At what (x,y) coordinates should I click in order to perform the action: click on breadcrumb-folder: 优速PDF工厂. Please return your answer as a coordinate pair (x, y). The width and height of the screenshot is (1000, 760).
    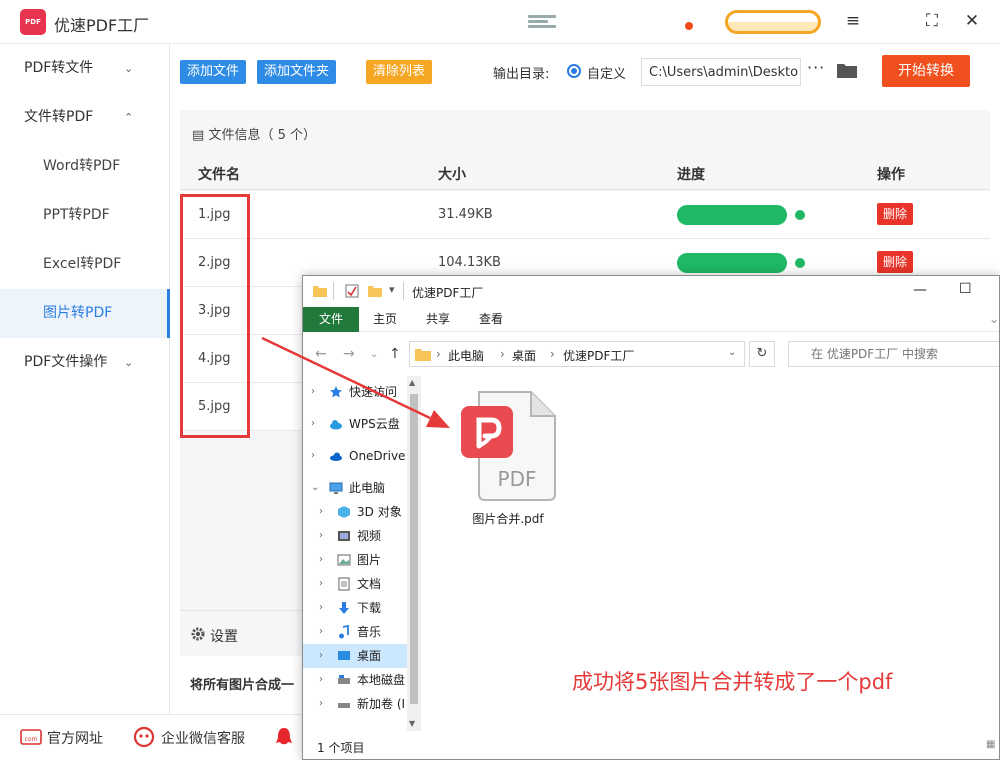
    Looking at the image, I should click on (598, 355).